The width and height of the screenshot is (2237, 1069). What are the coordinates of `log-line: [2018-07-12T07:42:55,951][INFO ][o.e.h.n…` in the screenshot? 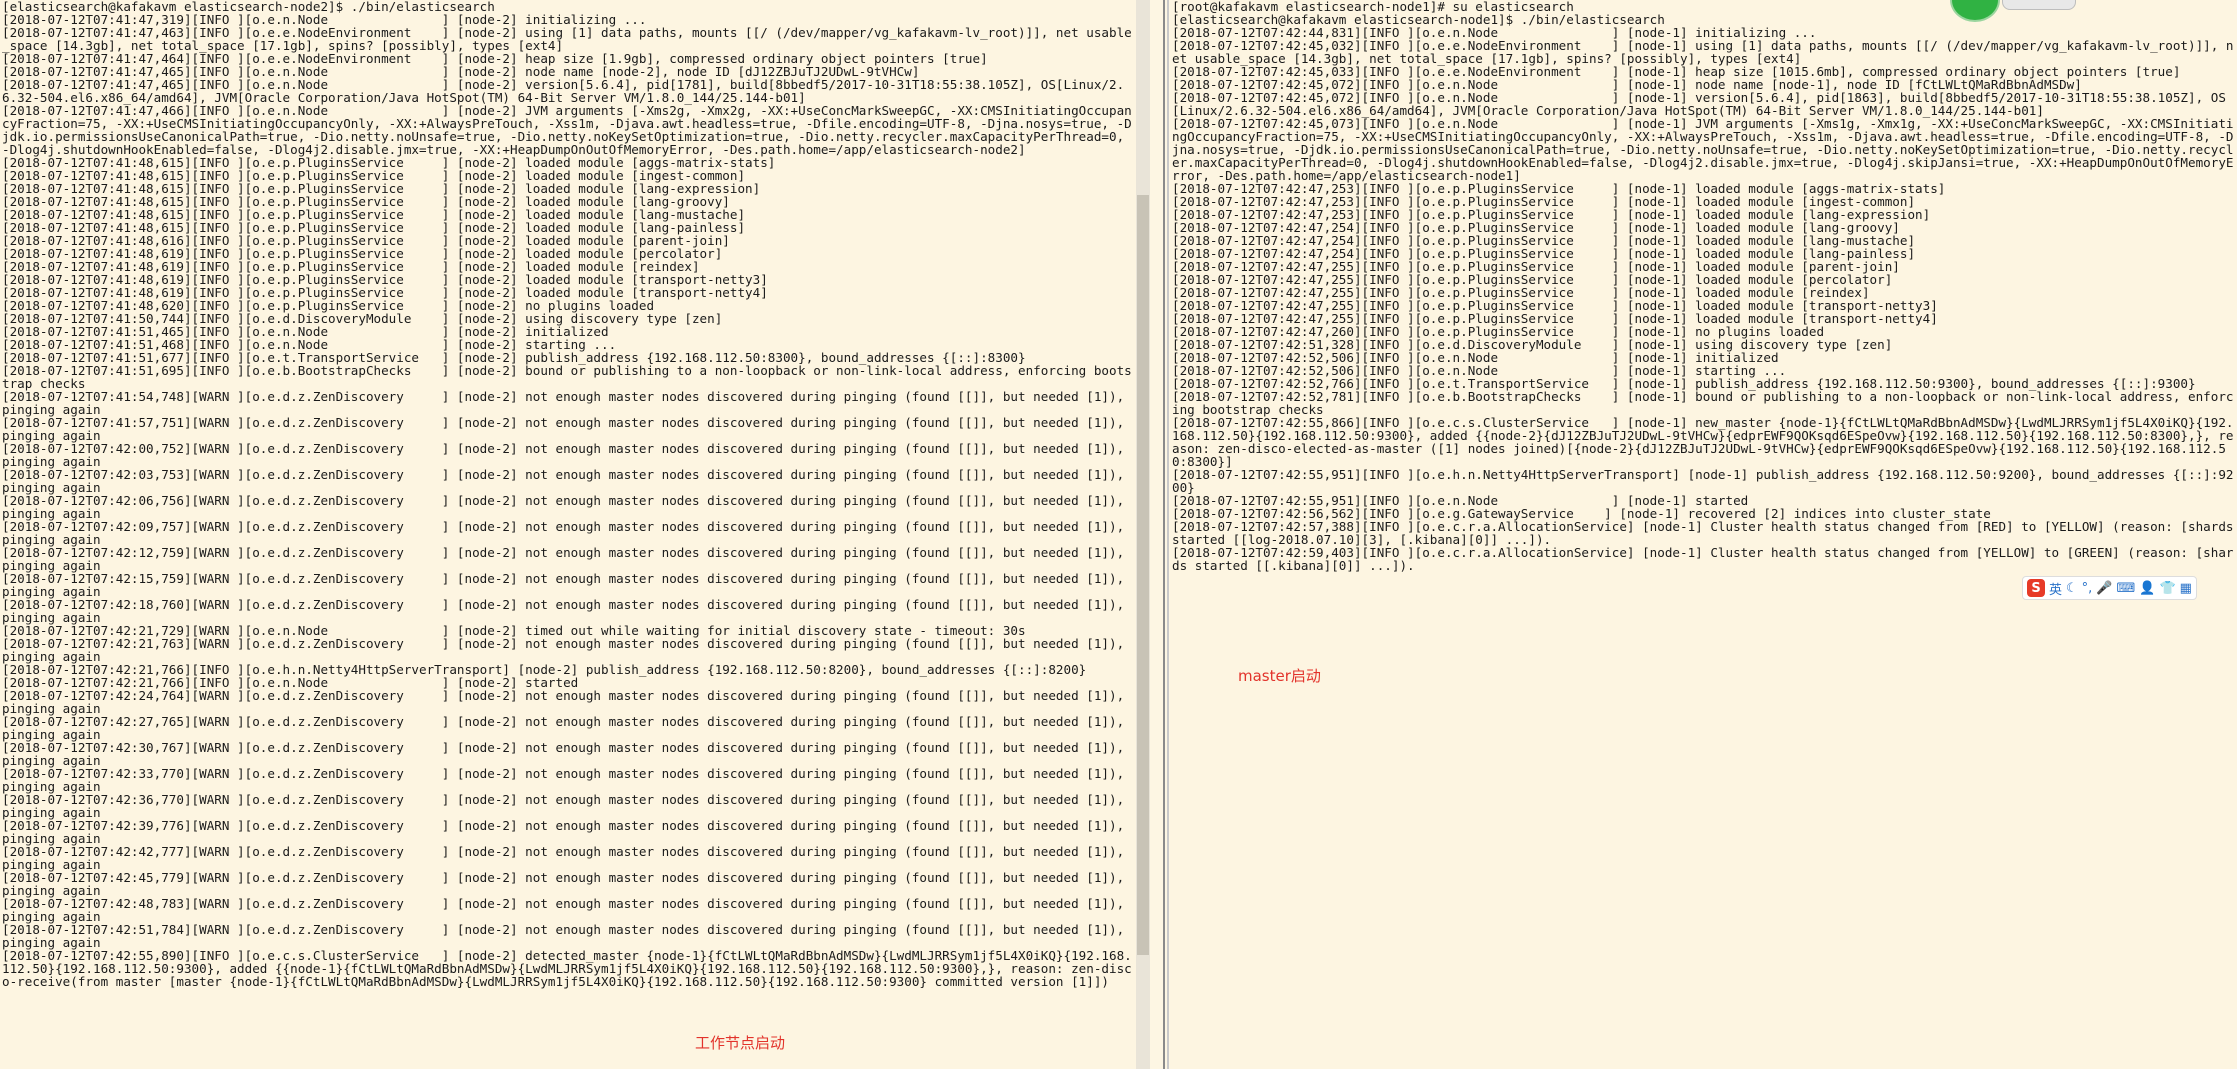 It's located at (1703, 481).